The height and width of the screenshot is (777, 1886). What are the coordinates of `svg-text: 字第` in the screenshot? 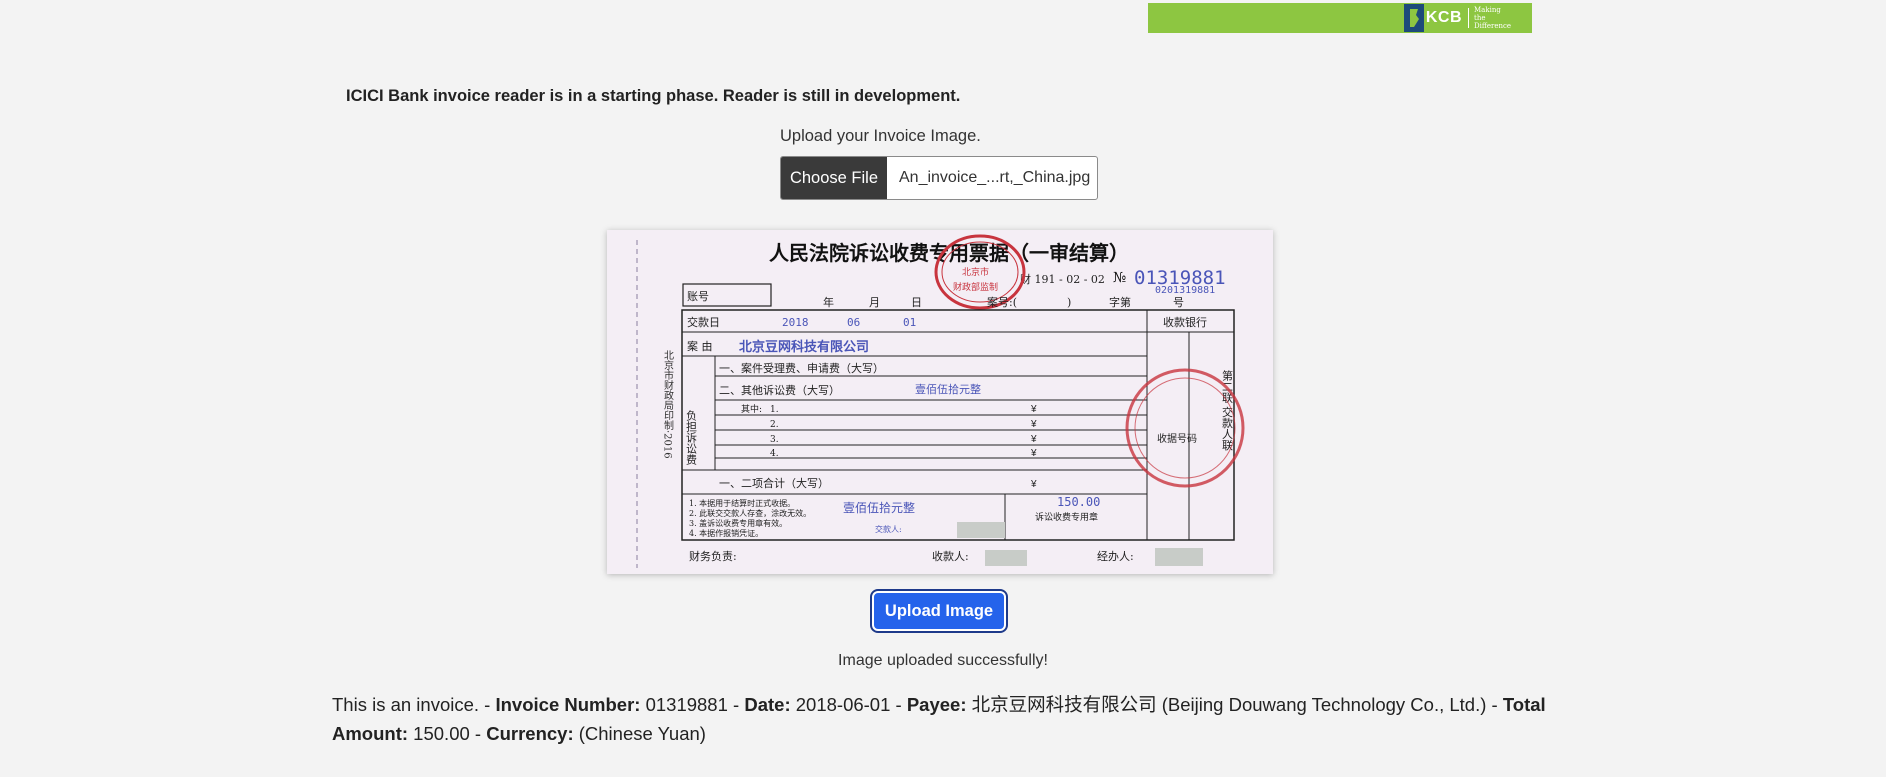 It's located at (1120, 302).